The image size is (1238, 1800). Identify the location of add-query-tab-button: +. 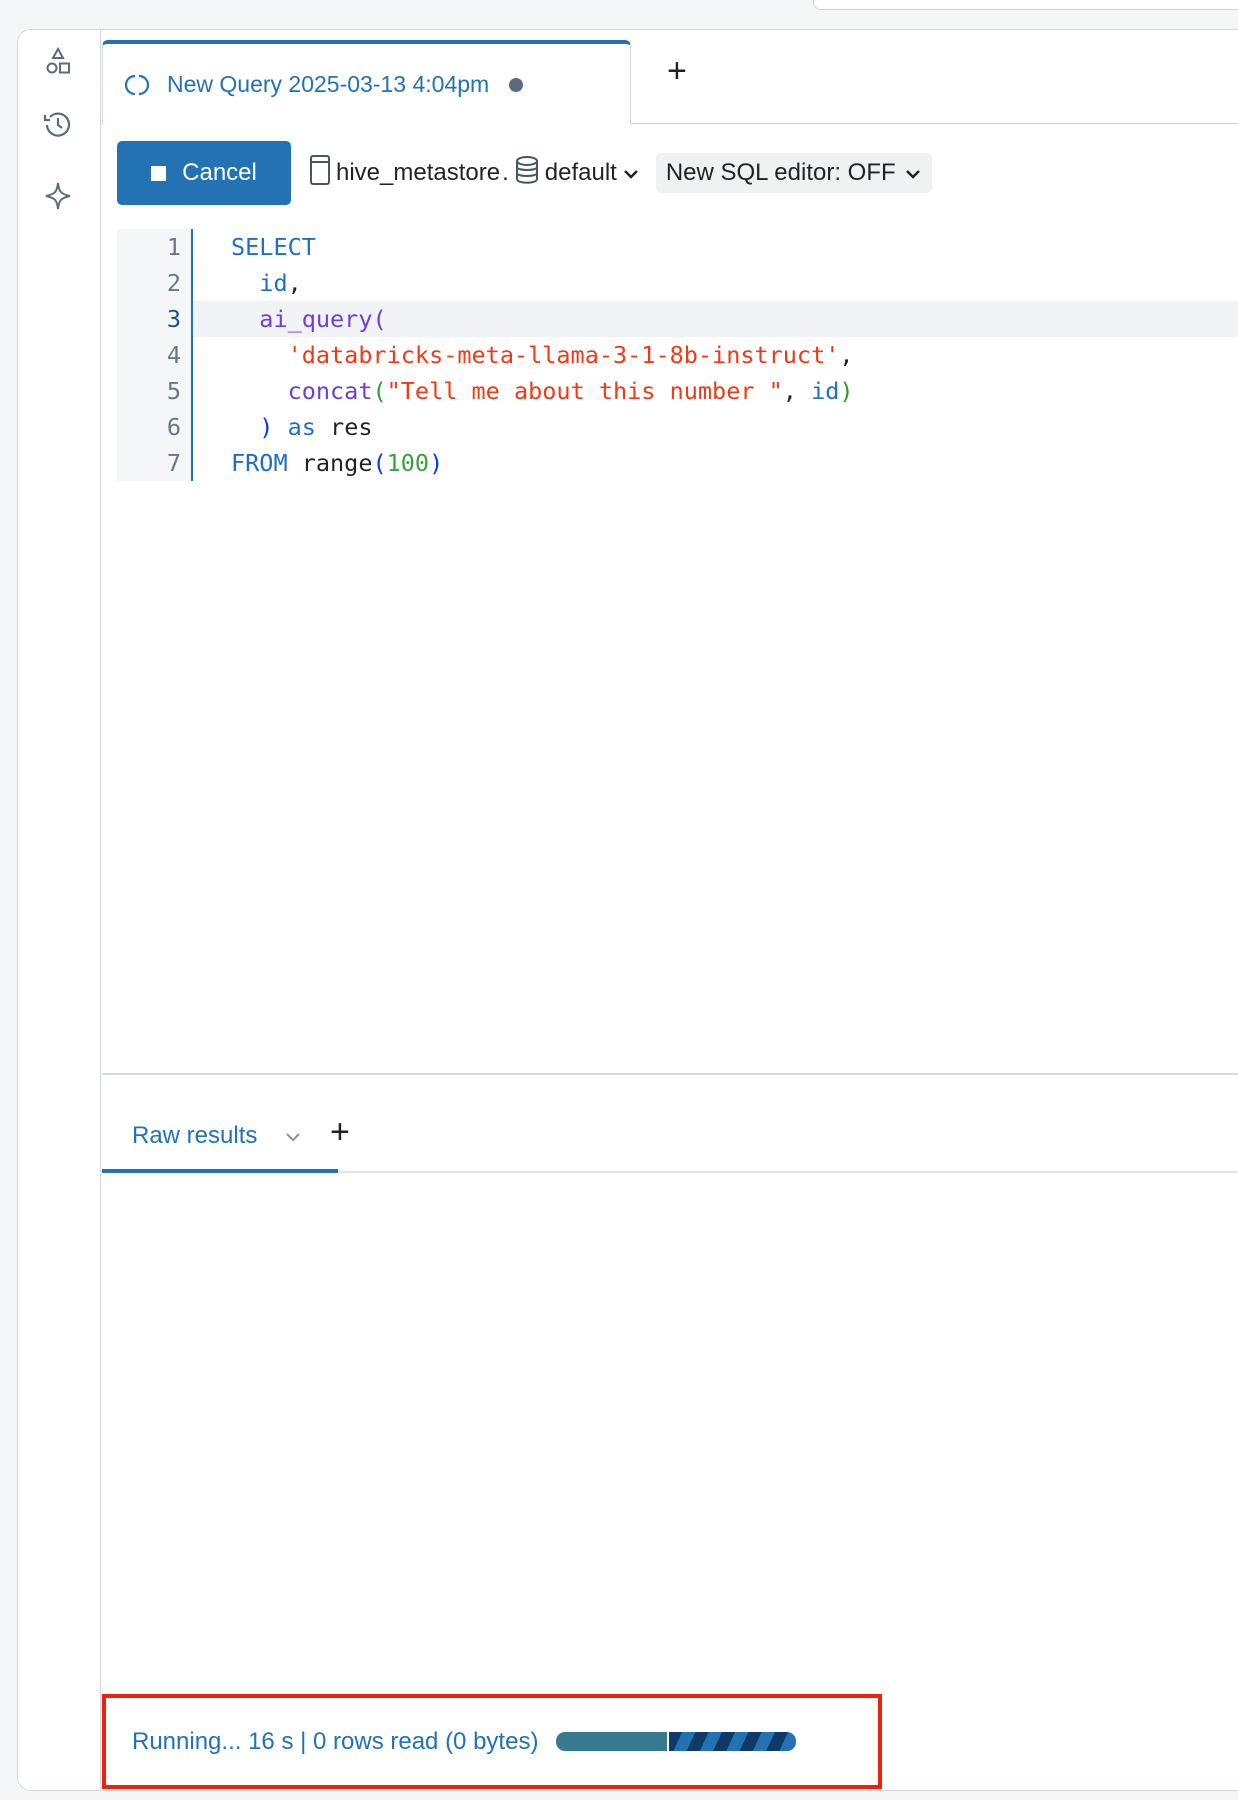
(677, 71).